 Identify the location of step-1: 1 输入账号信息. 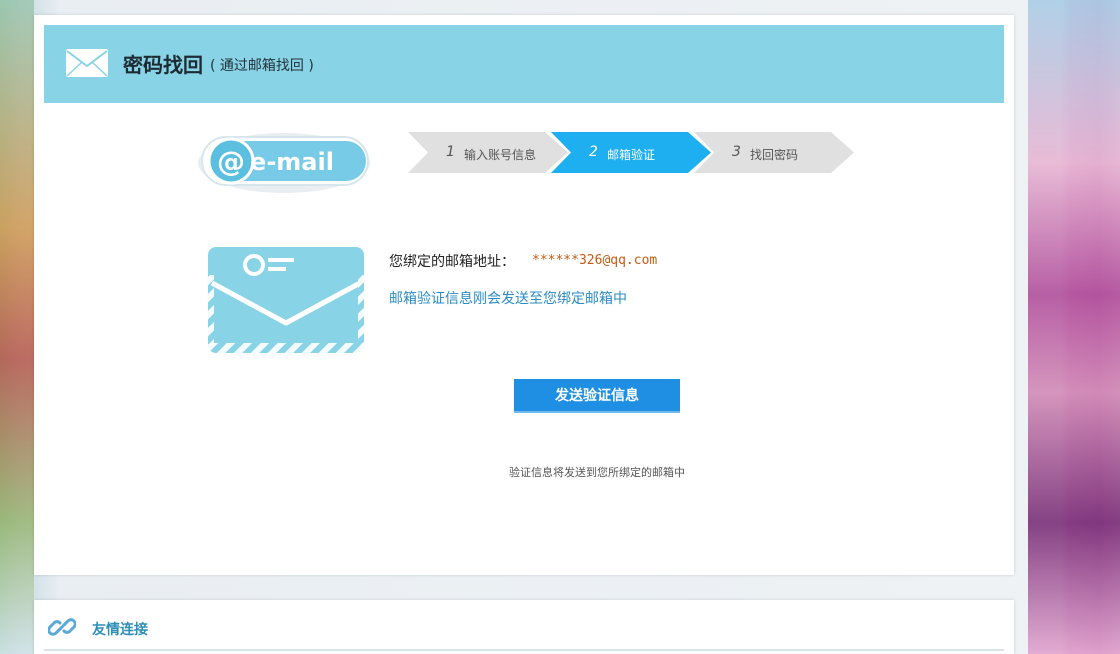
(488, 152).